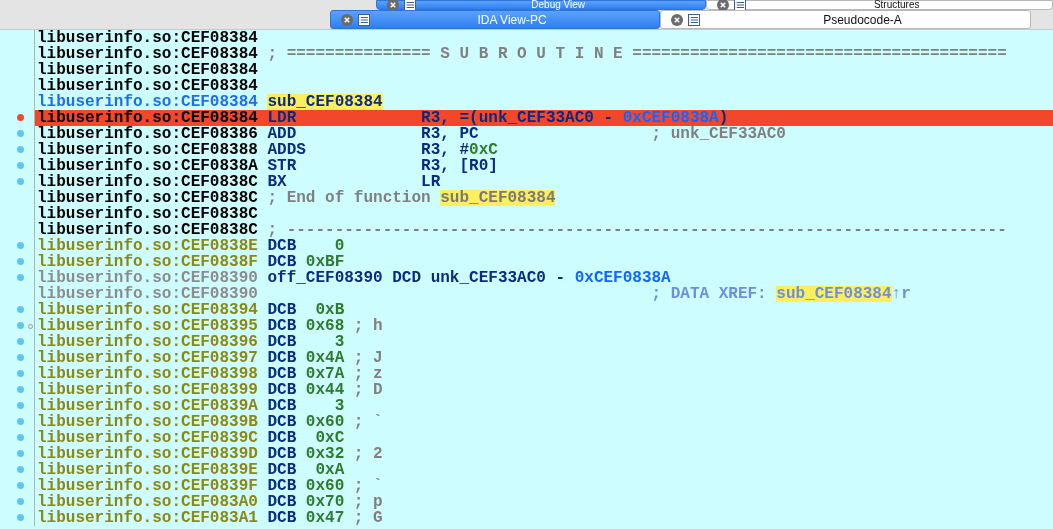  I want to click on highlighted-name: sub_CEF08384, so click(834, 294).